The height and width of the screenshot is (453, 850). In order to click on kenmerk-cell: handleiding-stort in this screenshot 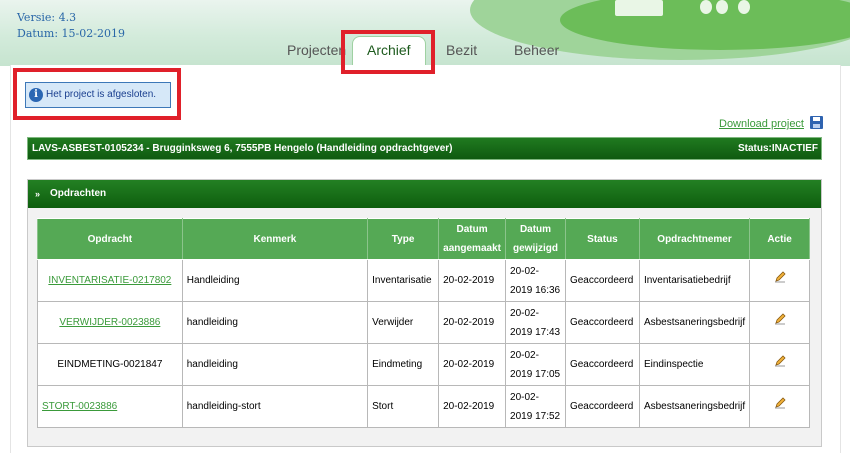, I will do `click(275, 406)`.